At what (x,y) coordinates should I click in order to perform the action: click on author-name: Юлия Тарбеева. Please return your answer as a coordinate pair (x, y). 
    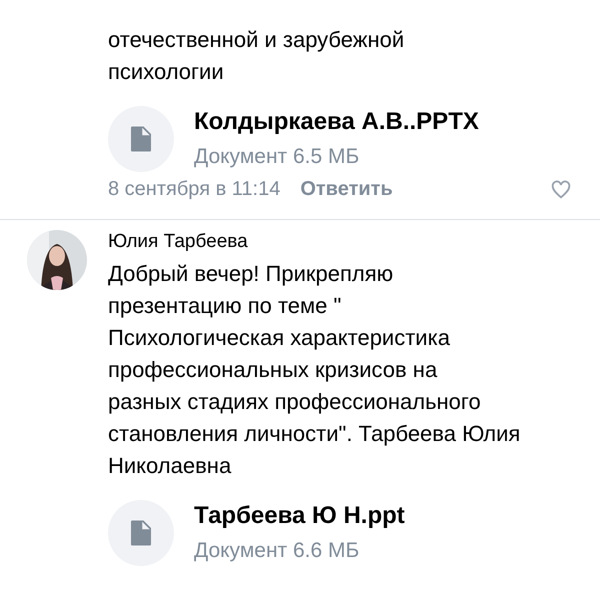
    Looking at the image, I should click on (344, 242).